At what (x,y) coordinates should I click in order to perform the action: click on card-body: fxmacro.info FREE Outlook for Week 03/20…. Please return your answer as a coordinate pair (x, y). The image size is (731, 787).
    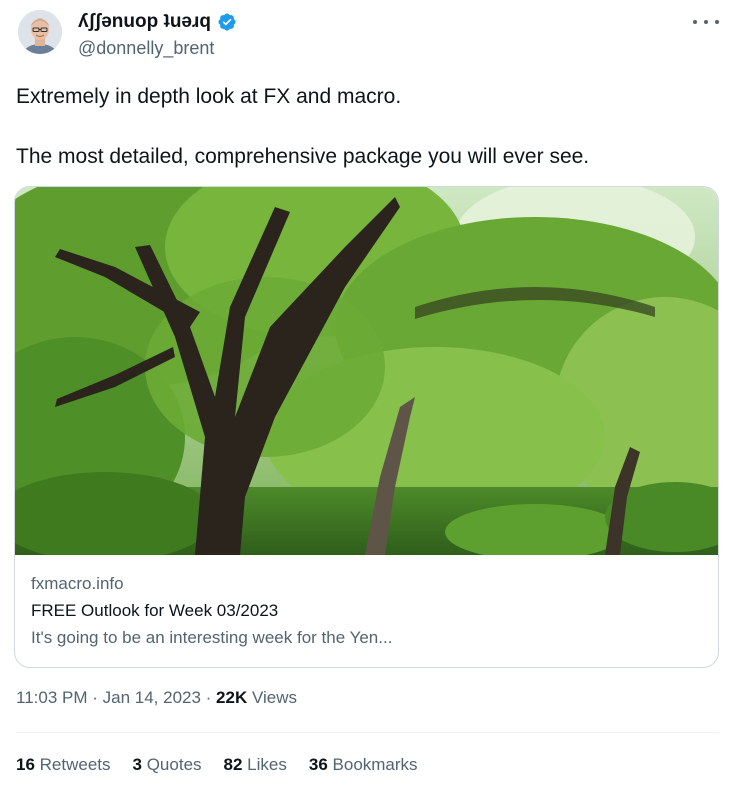
    Looking at the image, I should click on (366, 611).